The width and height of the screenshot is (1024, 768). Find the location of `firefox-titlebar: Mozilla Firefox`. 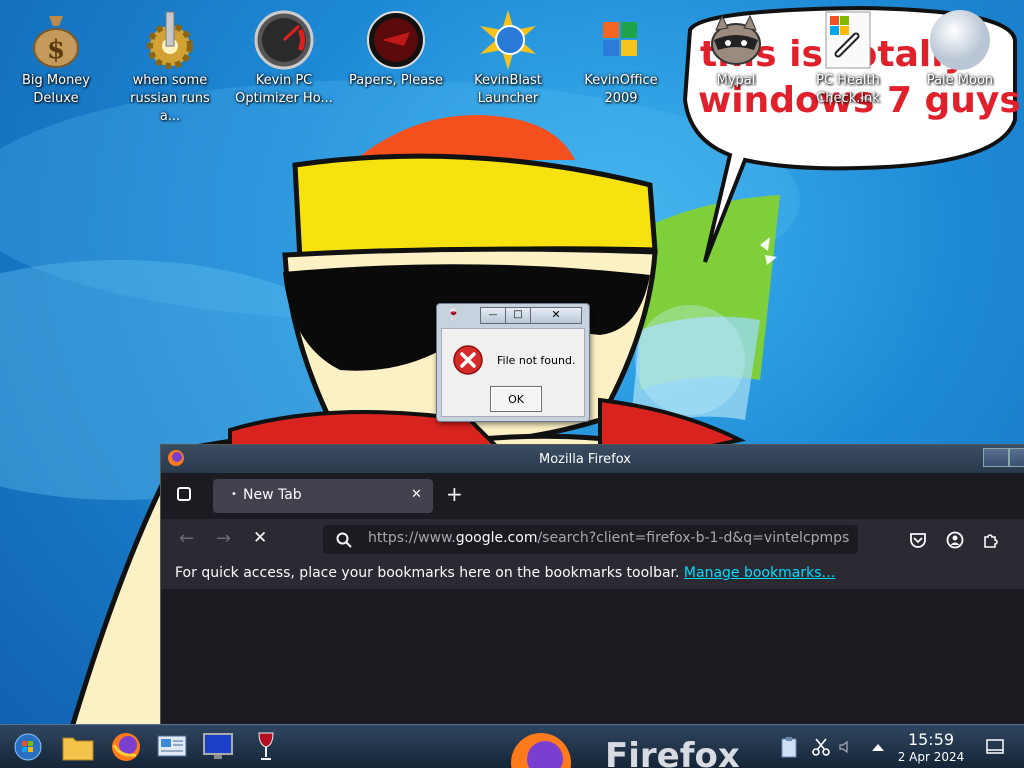

firefox-titlebar: Mozilla Firefox is located at coordinates (592, 459).